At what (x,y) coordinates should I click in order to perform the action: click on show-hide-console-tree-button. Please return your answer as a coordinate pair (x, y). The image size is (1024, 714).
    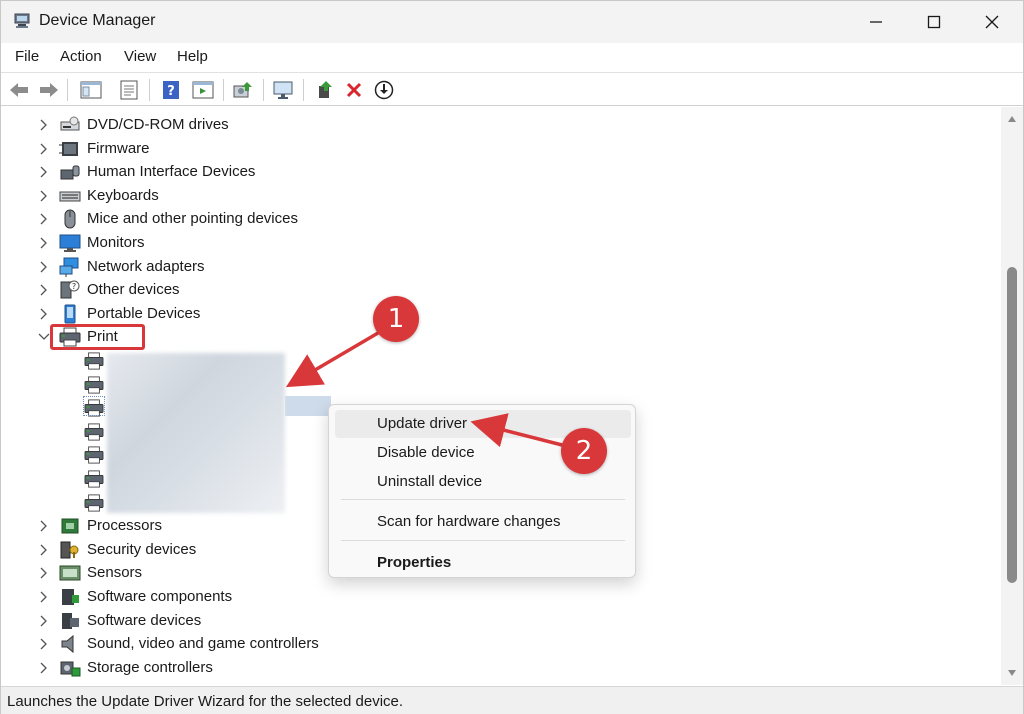
    Looking at the image, I should click on (91, 90).